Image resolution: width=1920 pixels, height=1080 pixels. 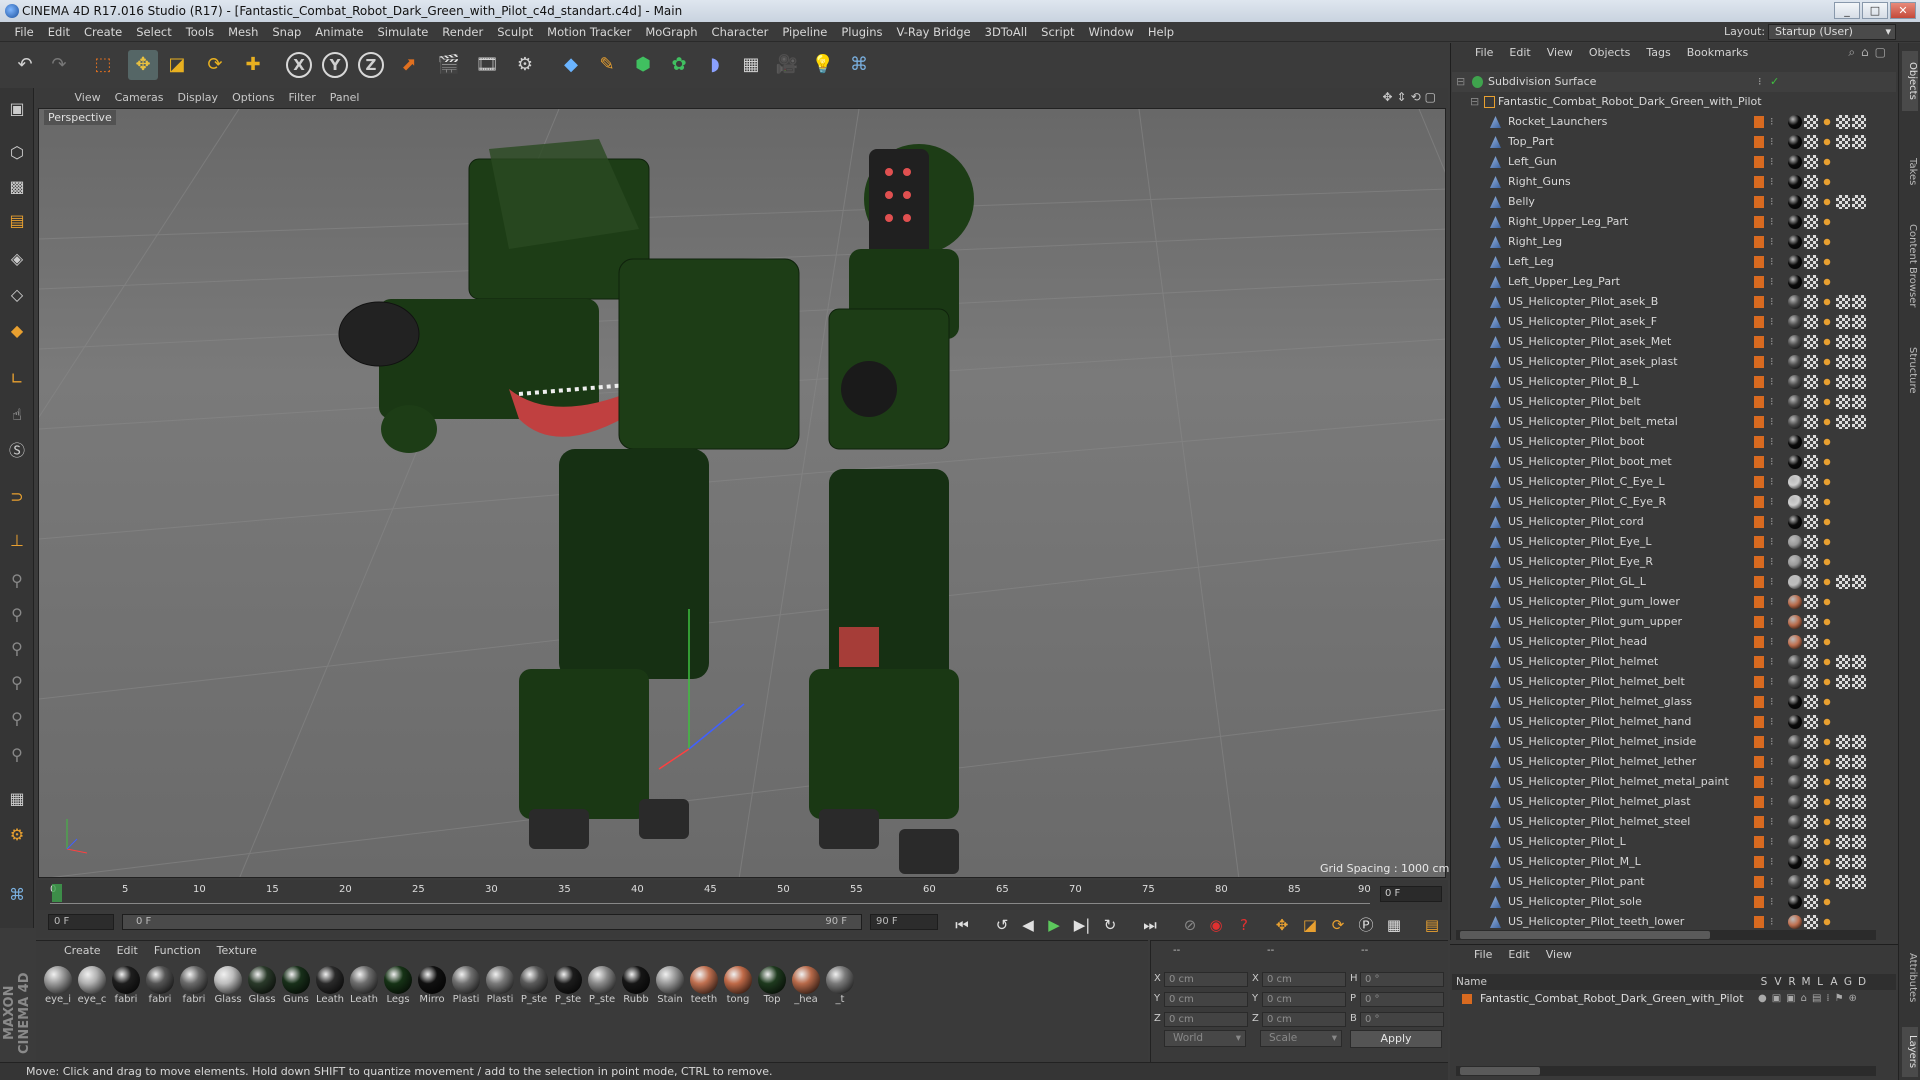 What do you see at coordinates (1674, 862) in the screenshot?
I see `object-row: US_Helicopter_Pilot_M_L ⁝` at bounding box center [1674, 862].